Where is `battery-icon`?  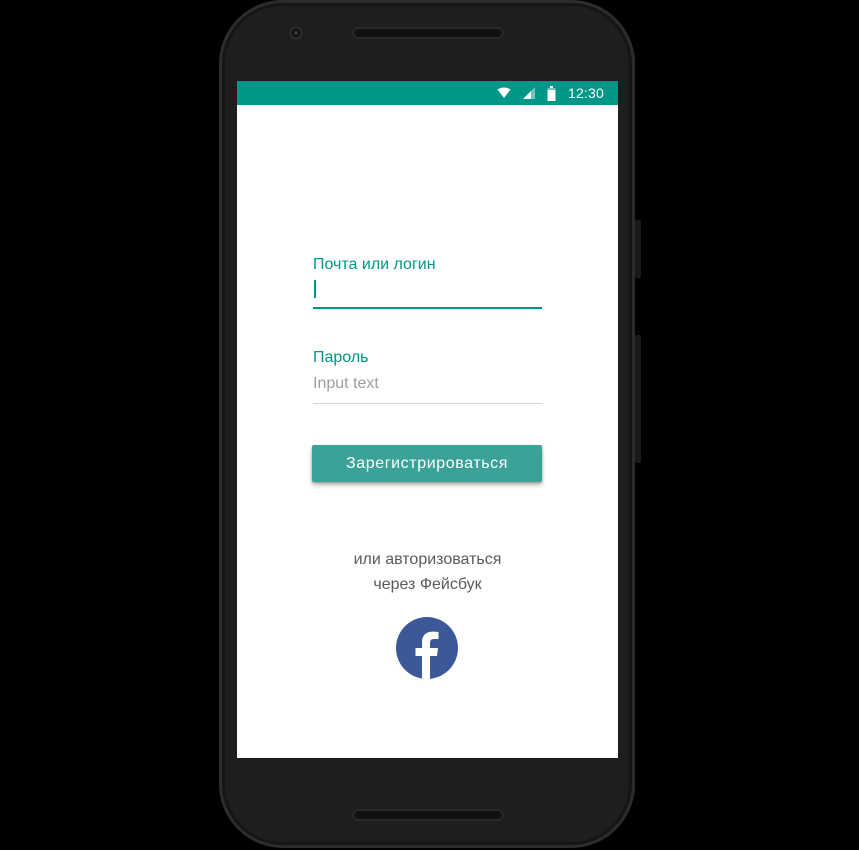 battery-icon is located at coordinates (551, 93).